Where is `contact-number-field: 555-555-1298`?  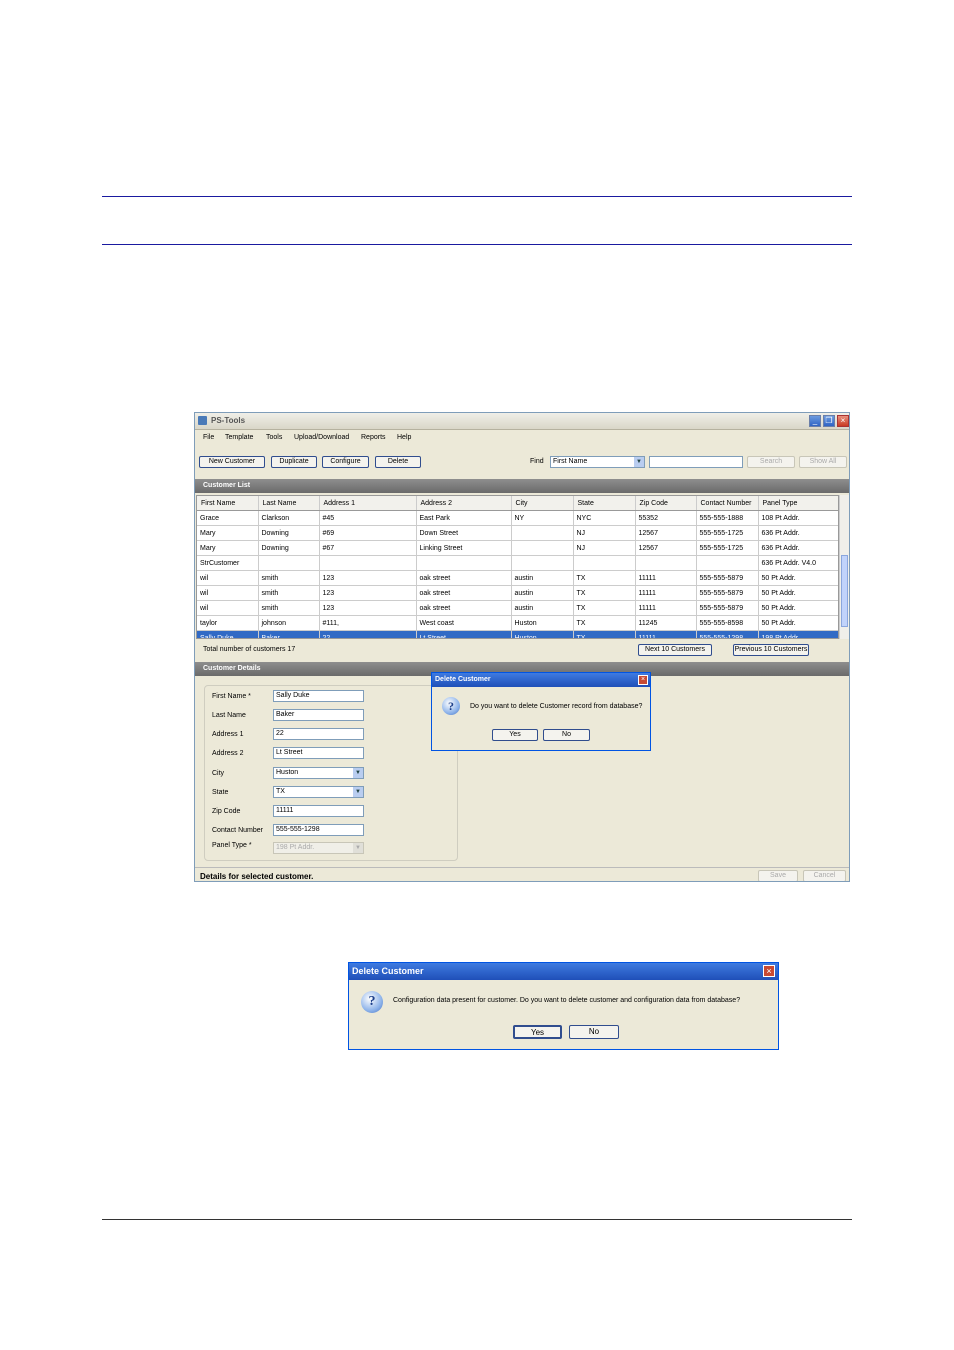 contact-number-field: 555-555-1298 is located at coordinates (318, 830).